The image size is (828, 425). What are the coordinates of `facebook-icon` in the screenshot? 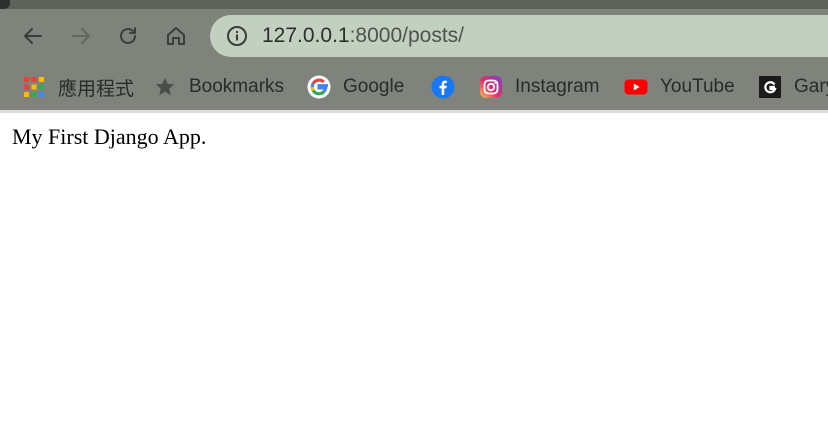 It's located at (443, 87).